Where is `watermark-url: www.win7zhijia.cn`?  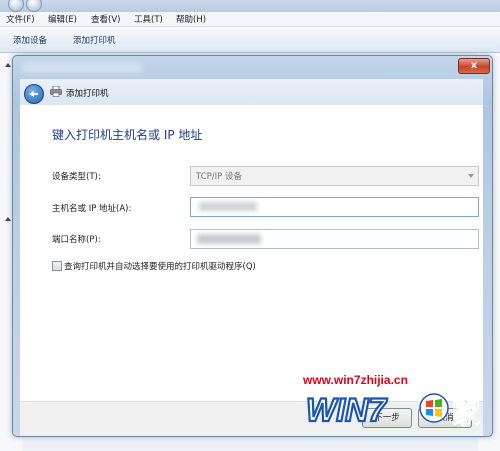 watermark-url: www.win7zhijia.cn is located at coordinates (355, 380).